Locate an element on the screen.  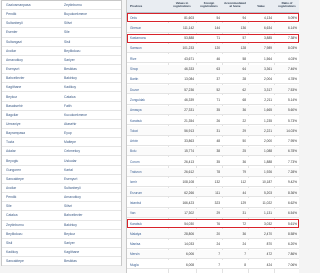
table-row: Mersin 6,006 7 7 472 7.86% is located at coordinates (213, 254).